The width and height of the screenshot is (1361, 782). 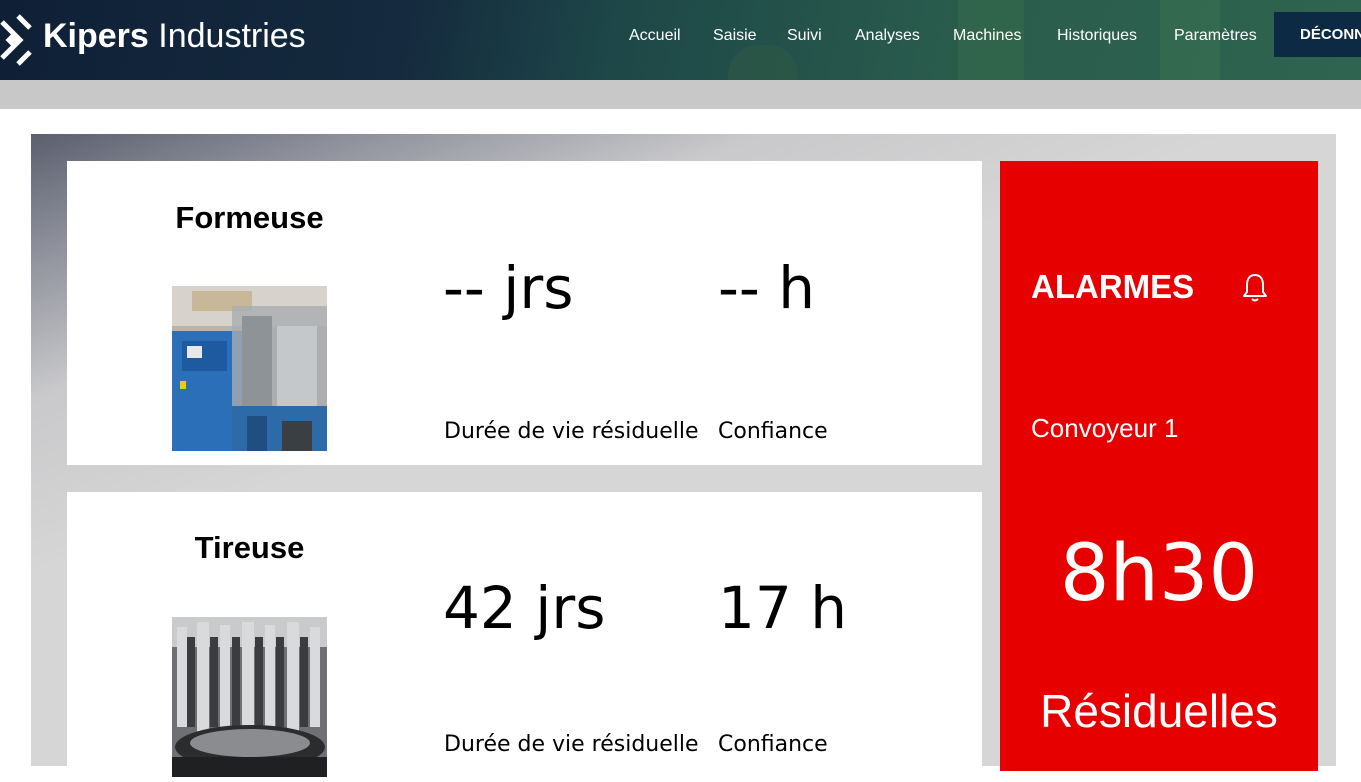 I want to click on confidence-value: 17 h, so click(x=782, y=608).